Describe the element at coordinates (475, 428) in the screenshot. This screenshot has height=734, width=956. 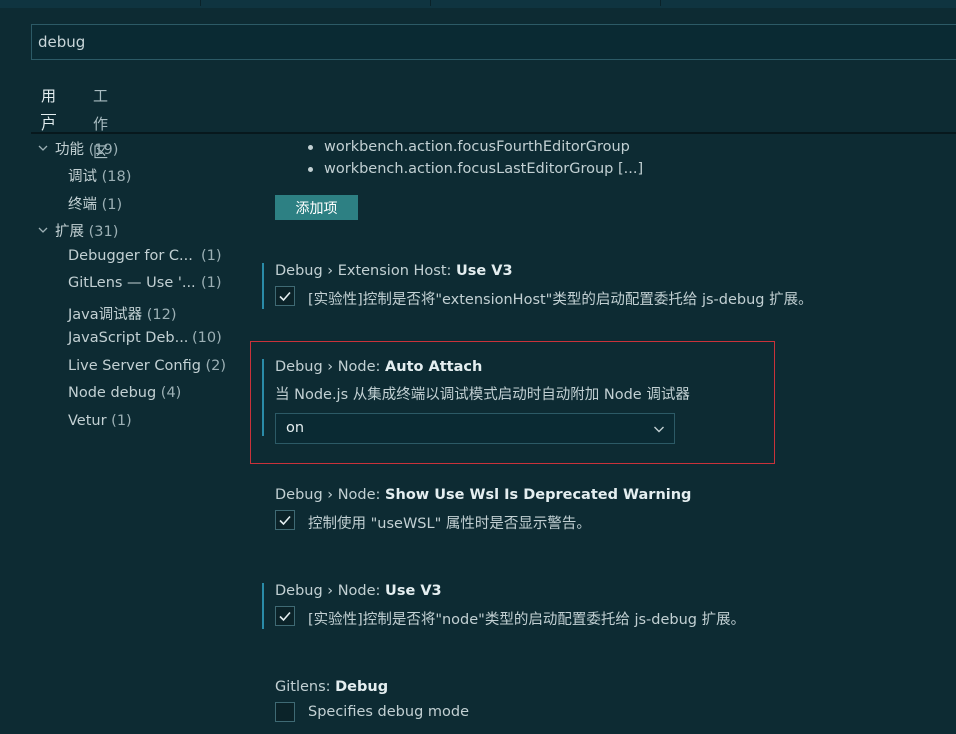
I see `auto-attach-select: on` at that location.